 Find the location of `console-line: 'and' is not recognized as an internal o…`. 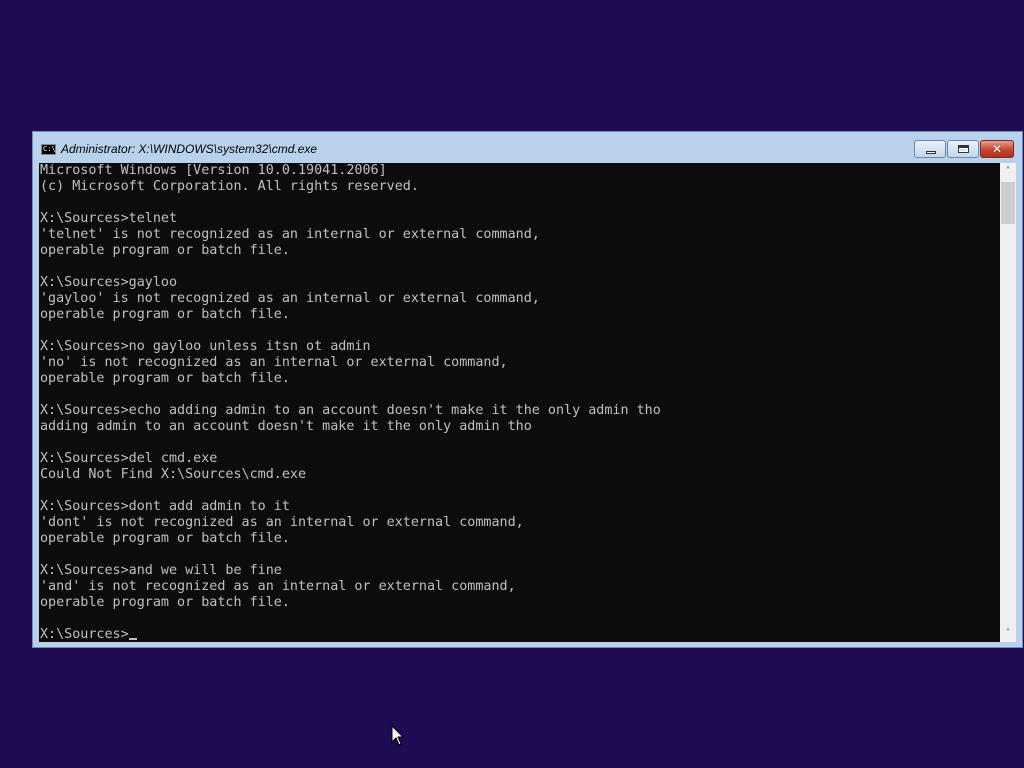

console-line: 'and' is not recognized as an internal o… is located at coordinates (278, 586).